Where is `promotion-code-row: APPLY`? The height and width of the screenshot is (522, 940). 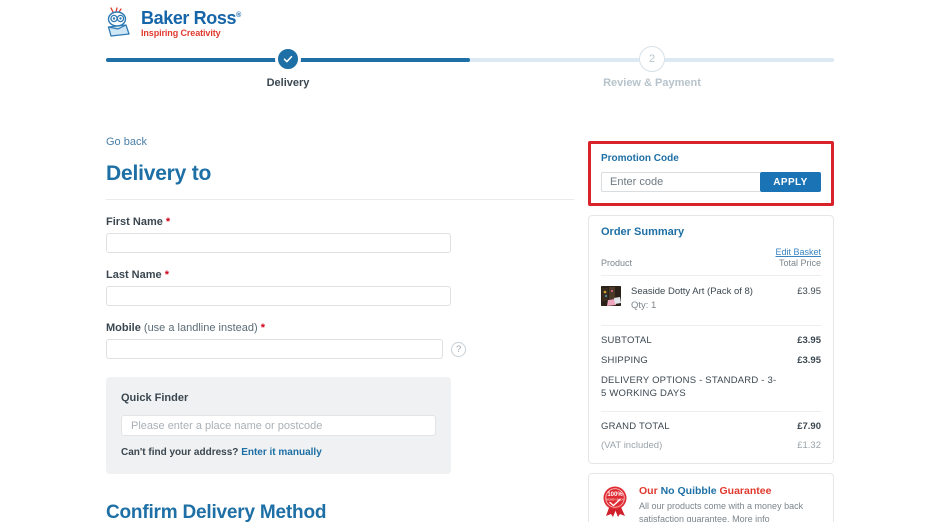
promotion-code-row: APPLY is located at coordinates (711, 182).